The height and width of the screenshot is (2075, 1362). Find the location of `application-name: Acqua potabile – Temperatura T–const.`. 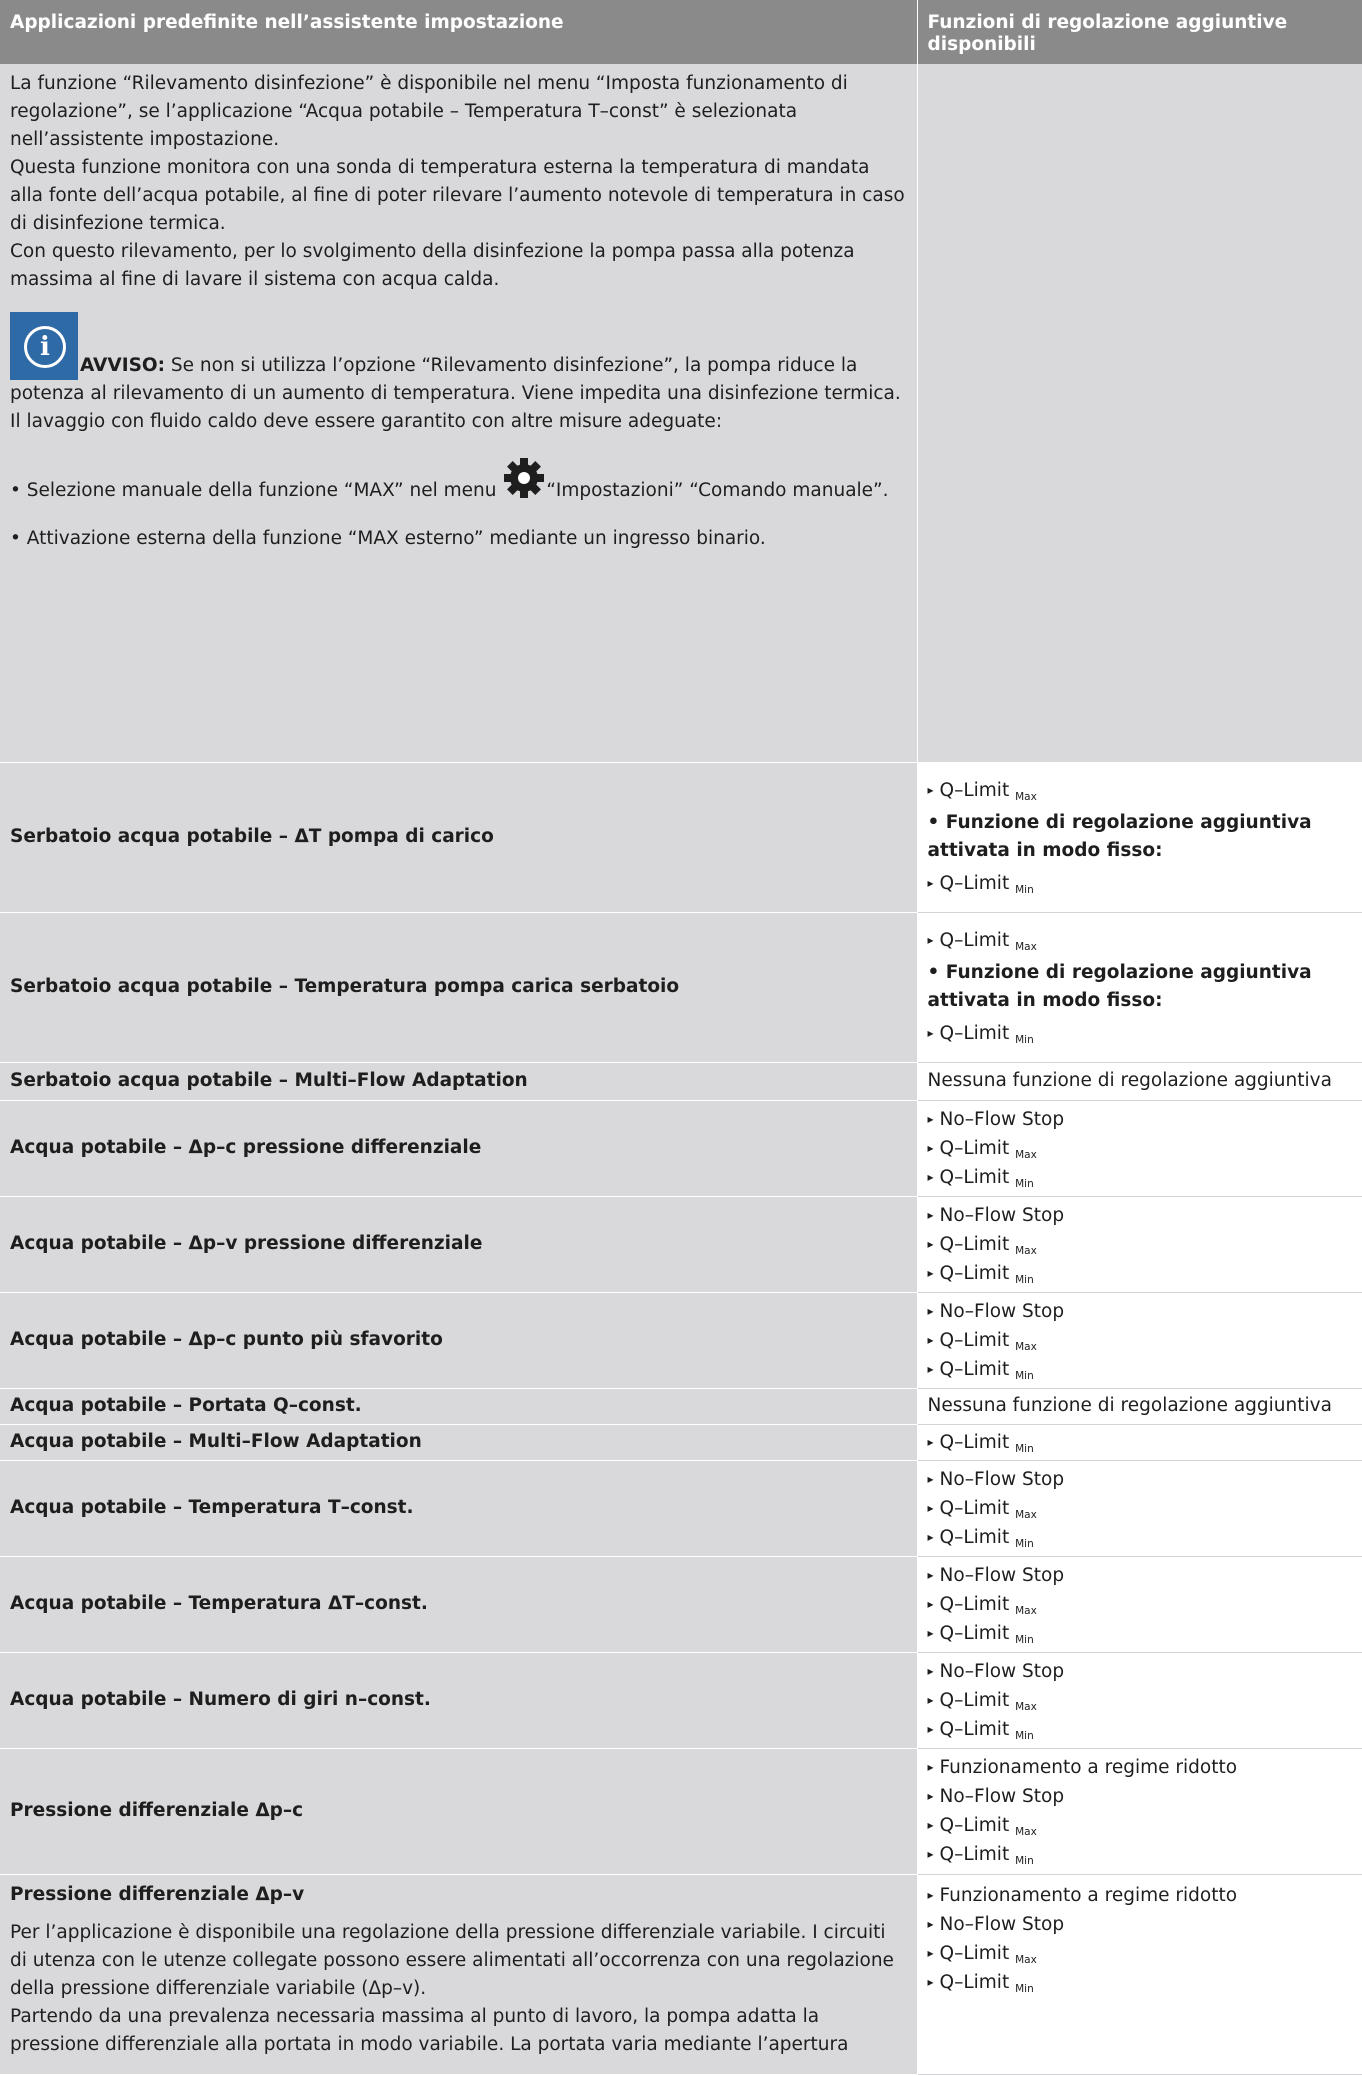

application-name: Acqua potabile – Temperatura T–const. is located at coordinates (459, 1508).